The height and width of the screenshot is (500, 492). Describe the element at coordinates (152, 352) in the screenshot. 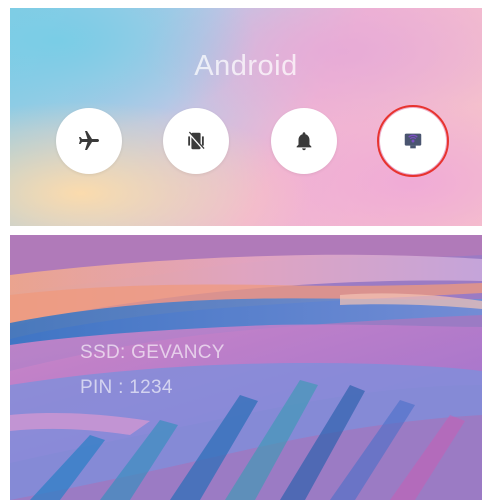

I see `wifi-ssid-label: SSD: GEVANCY` at that location.